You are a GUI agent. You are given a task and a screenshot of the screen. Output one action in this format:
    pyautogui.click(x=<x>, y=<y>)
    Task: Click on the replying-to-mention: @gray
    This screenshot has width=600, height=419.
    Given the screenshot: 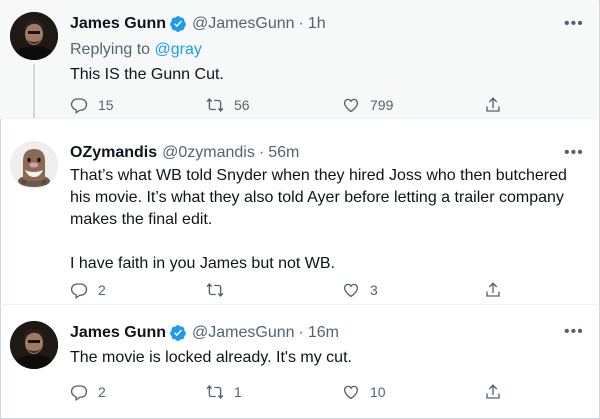 What is the action you would take?
    pyautogui.click(x=178, y=49)
    